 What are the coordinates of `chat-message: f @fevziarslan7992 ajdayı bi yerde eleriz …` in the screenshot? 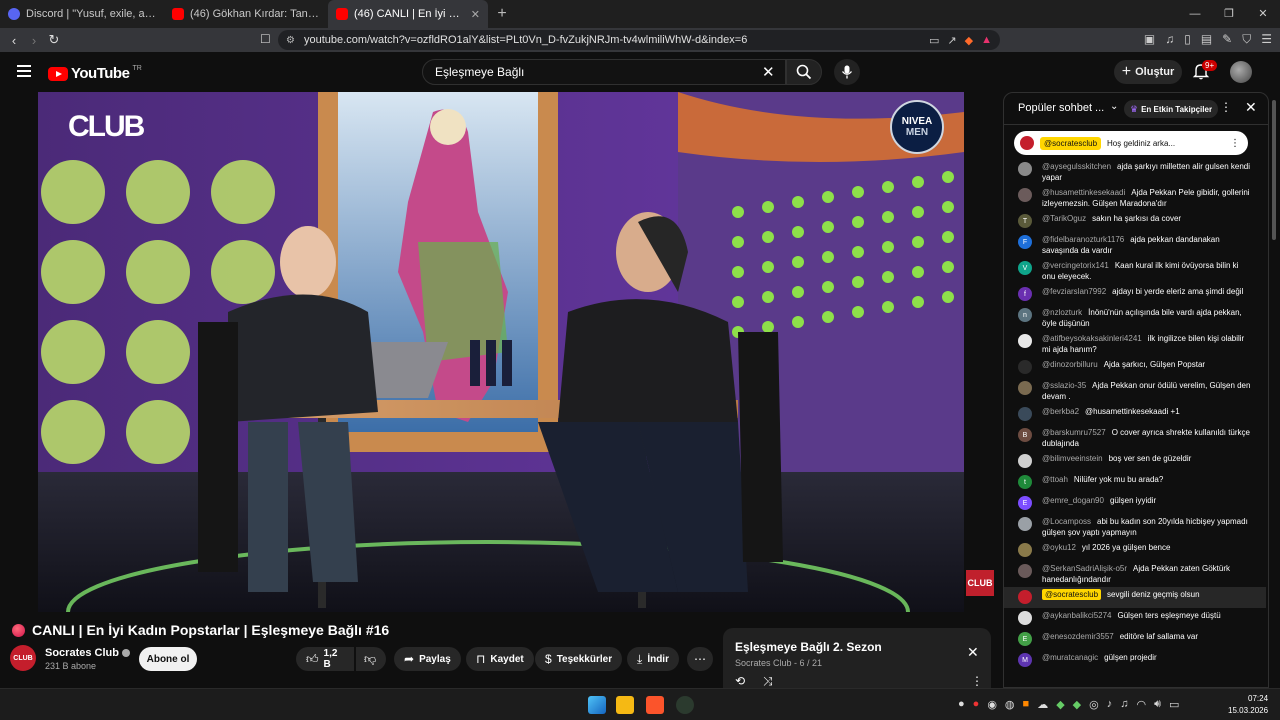 It's located at (1135, 294).